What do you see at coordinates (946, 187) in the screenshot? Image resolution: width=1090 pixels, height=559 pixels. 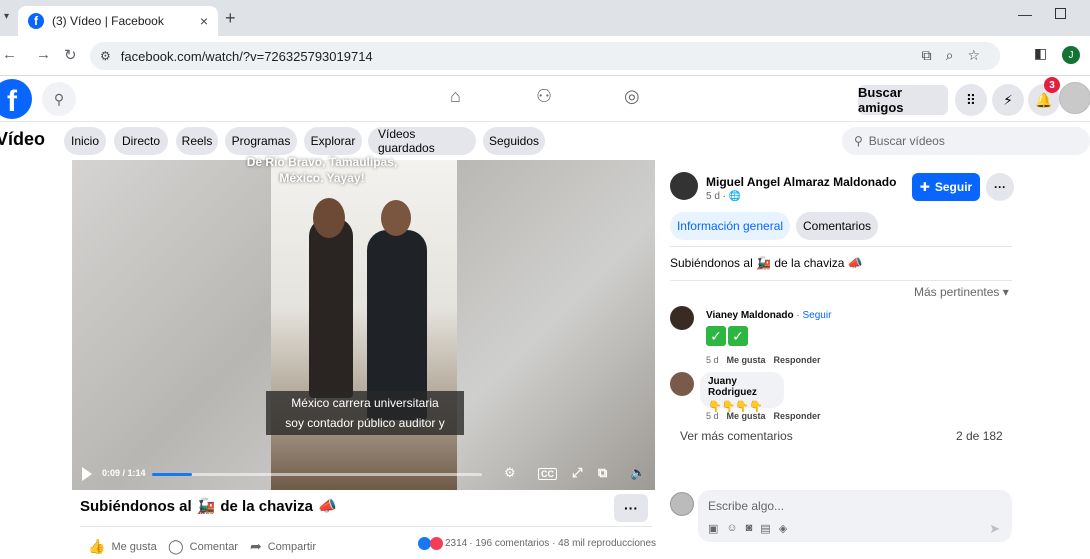 I see `follow-button: ✚ Seguir` at bounding box center [946, 187].